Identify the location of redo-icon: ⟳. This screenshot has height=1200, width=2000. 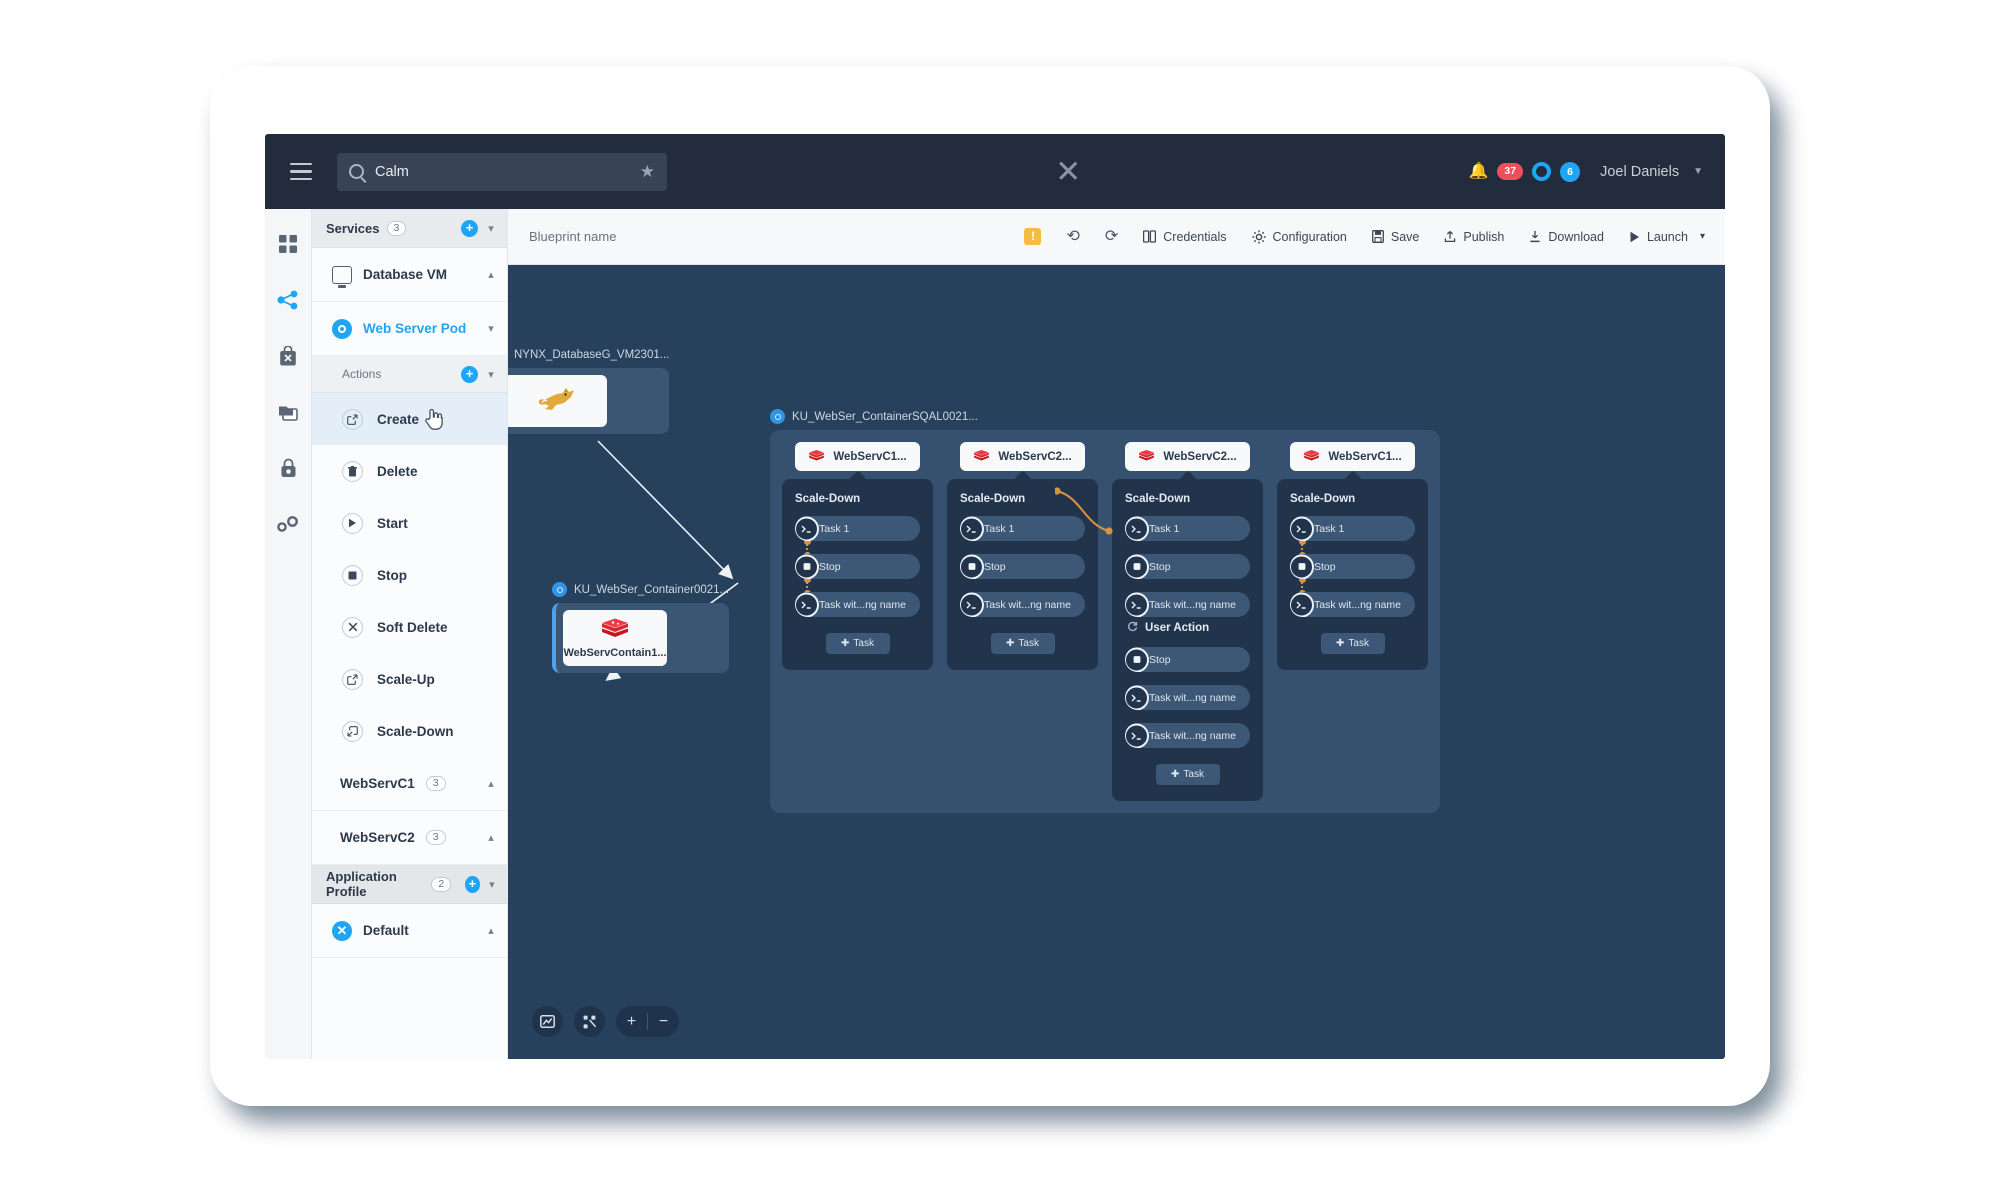
(1111, 236).